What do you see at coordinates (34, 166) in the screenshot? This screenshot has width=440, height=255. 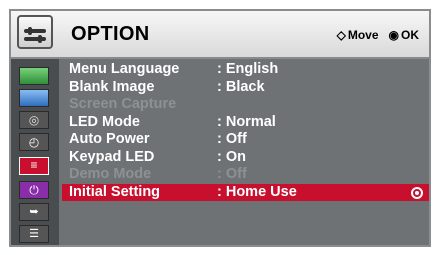 I see `option-category-icon: ≡` at bounding box center [34, 166].